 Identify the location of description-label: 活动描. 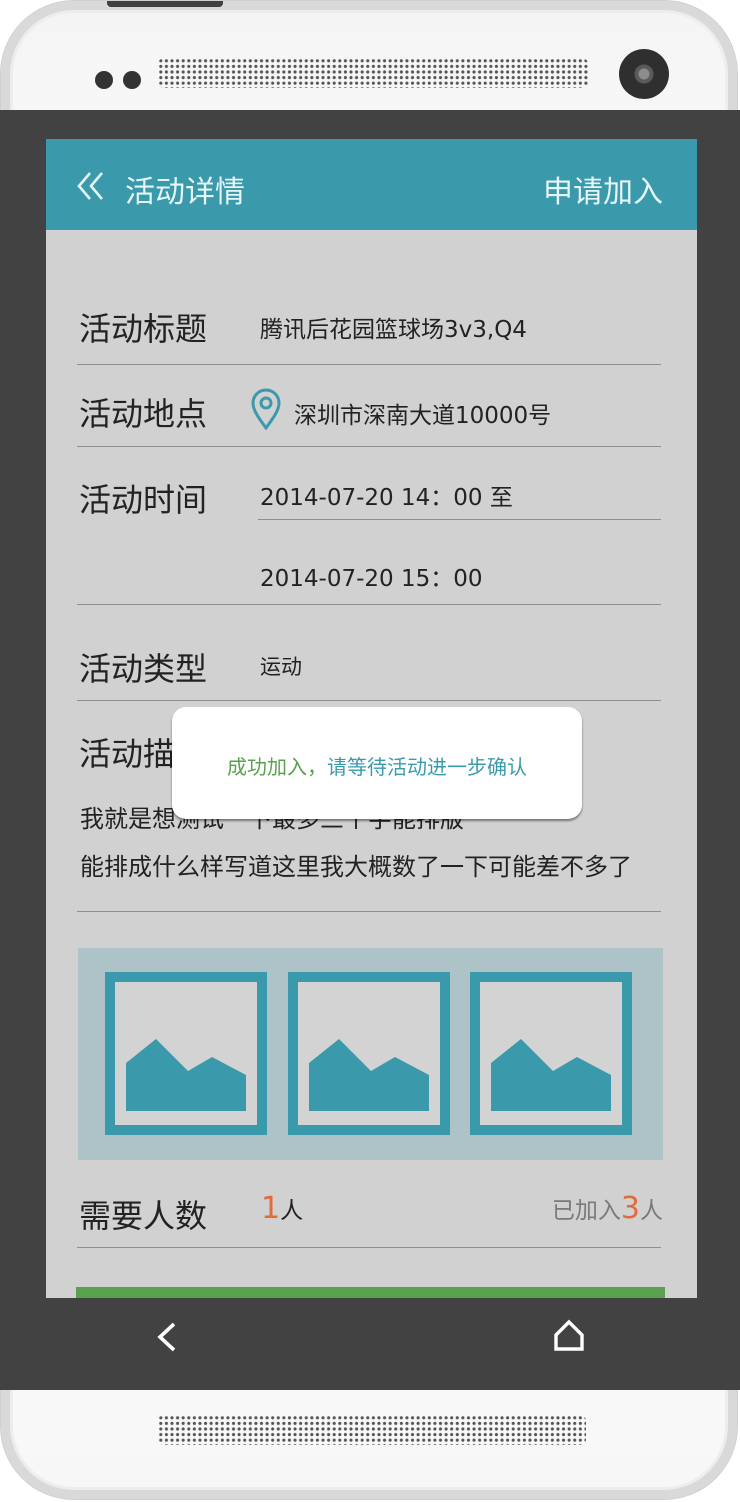
(127, 754).